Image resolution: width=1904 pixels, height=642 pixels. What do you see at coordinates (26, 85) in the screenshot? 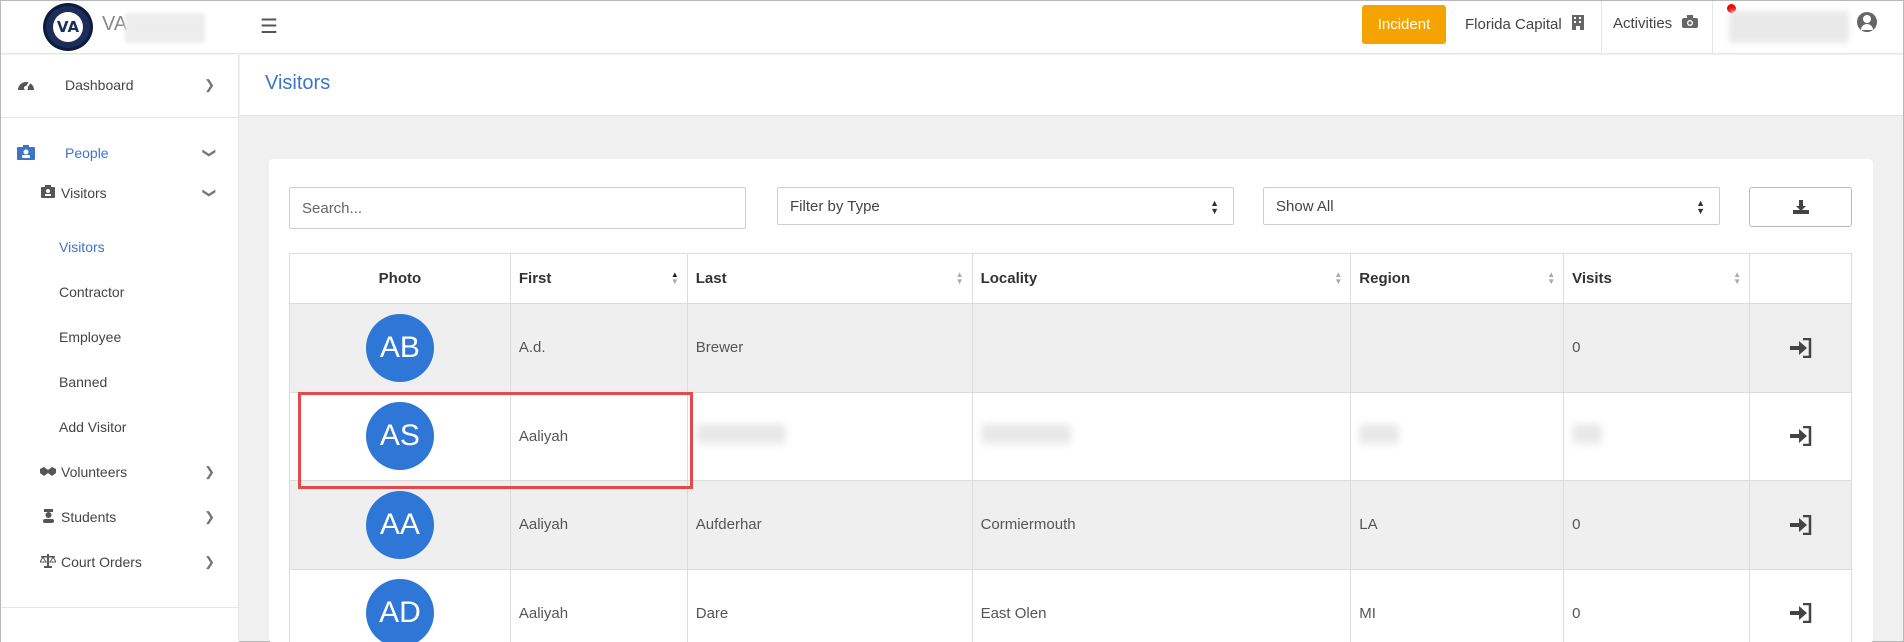
I see `dashboard-gauge-icon` at bounding box center [26, 85].